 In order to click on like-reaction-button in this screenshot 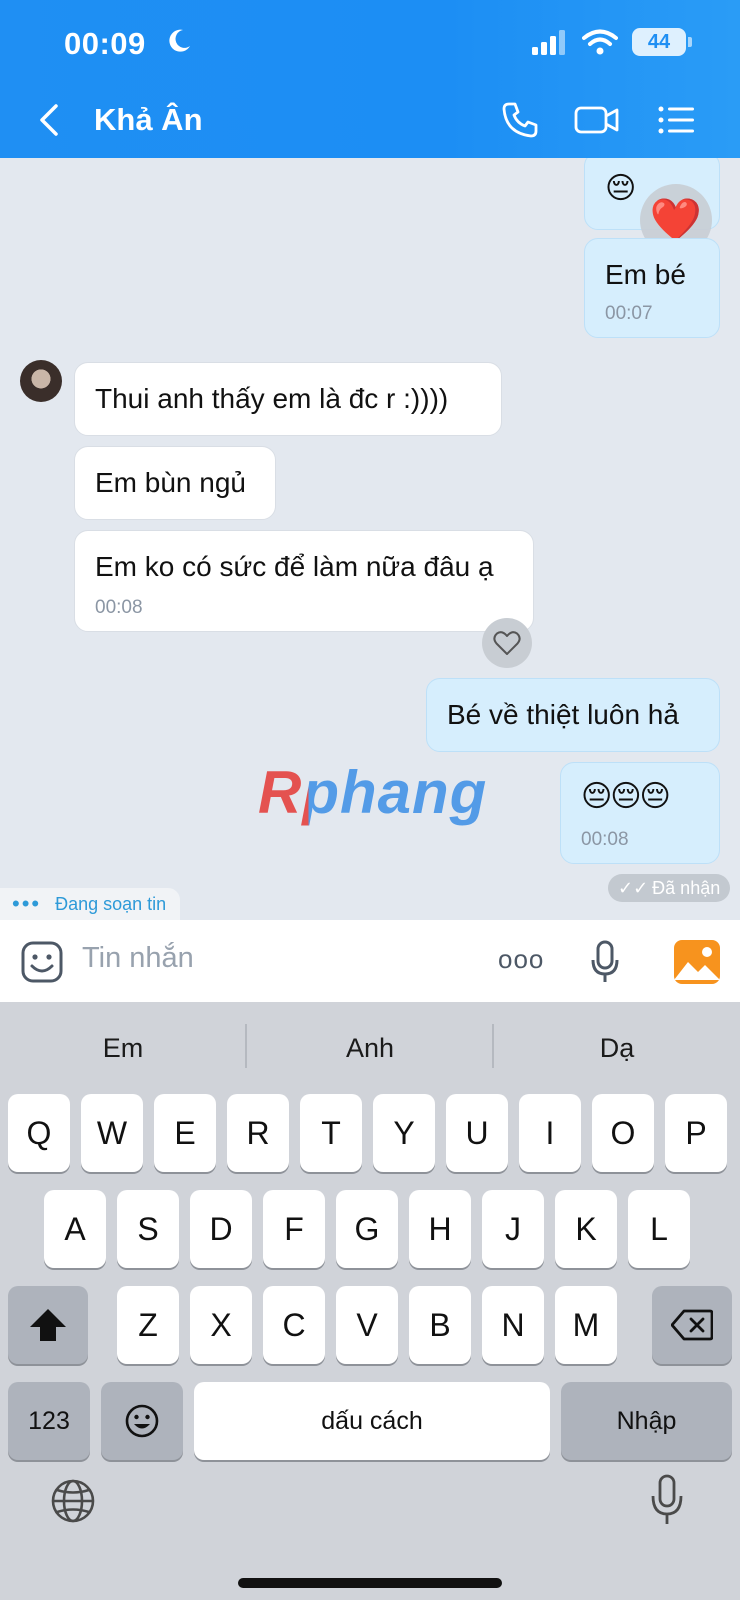, I will do `click(507, 643)`.